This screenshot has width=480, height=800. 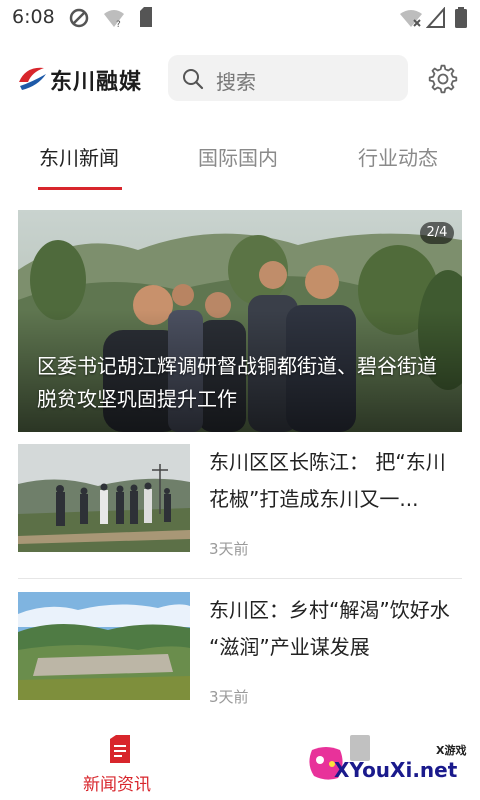 I want to click on search-icon, so click(x=193, y=79).